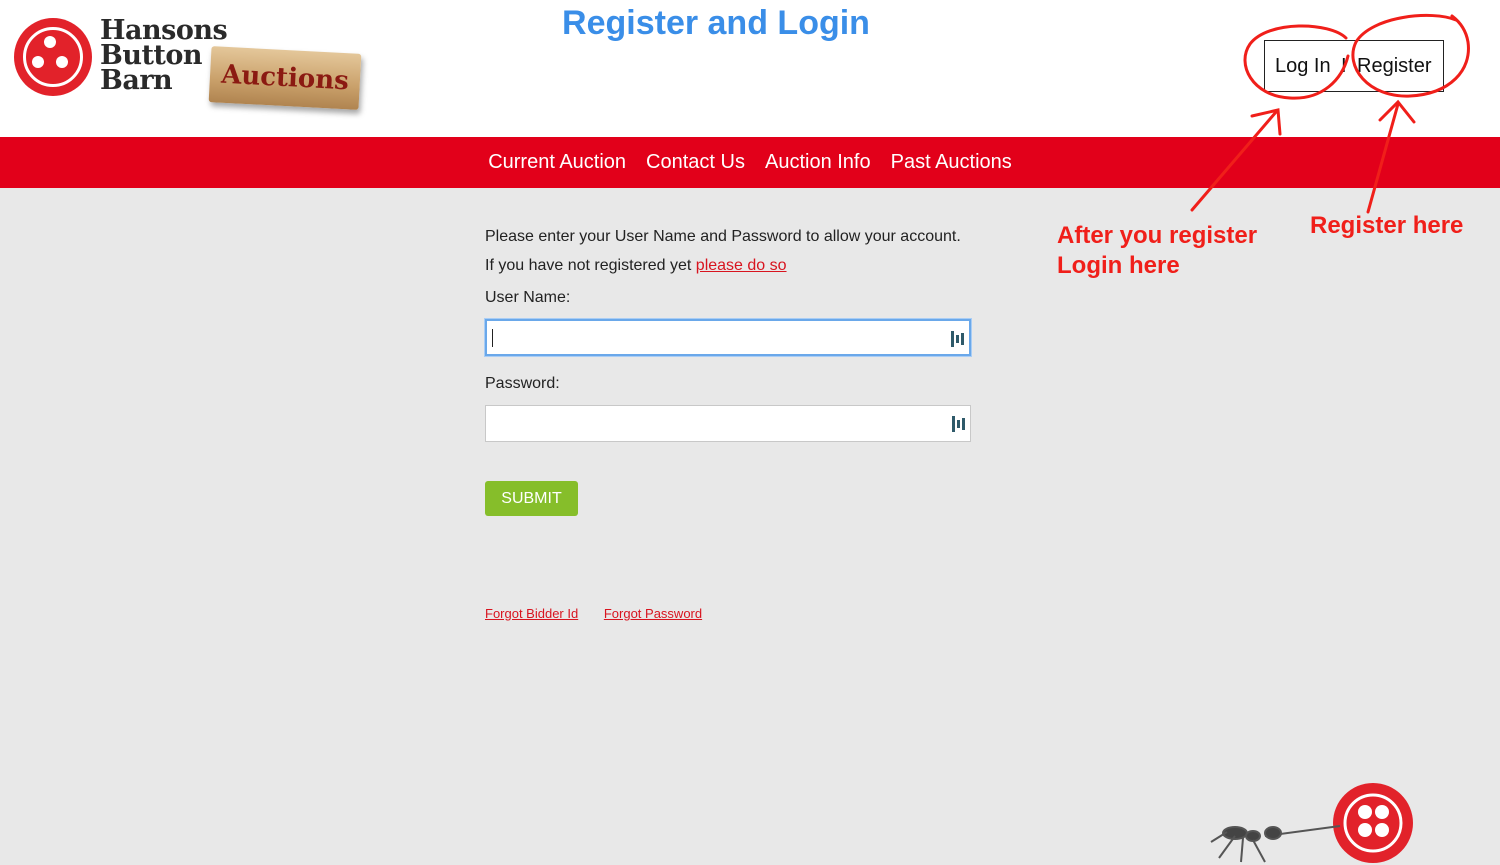  I want to click on forgot-bidder-id-link: Forgot Bidder Id, so click(531, 613).